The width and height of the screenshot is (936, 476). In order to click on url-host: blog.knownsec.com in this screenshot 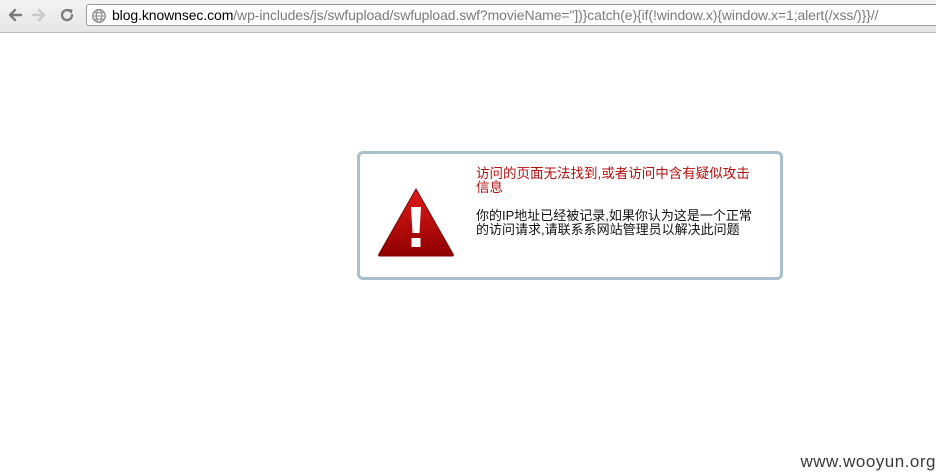, I will do `click(173, 15)`.